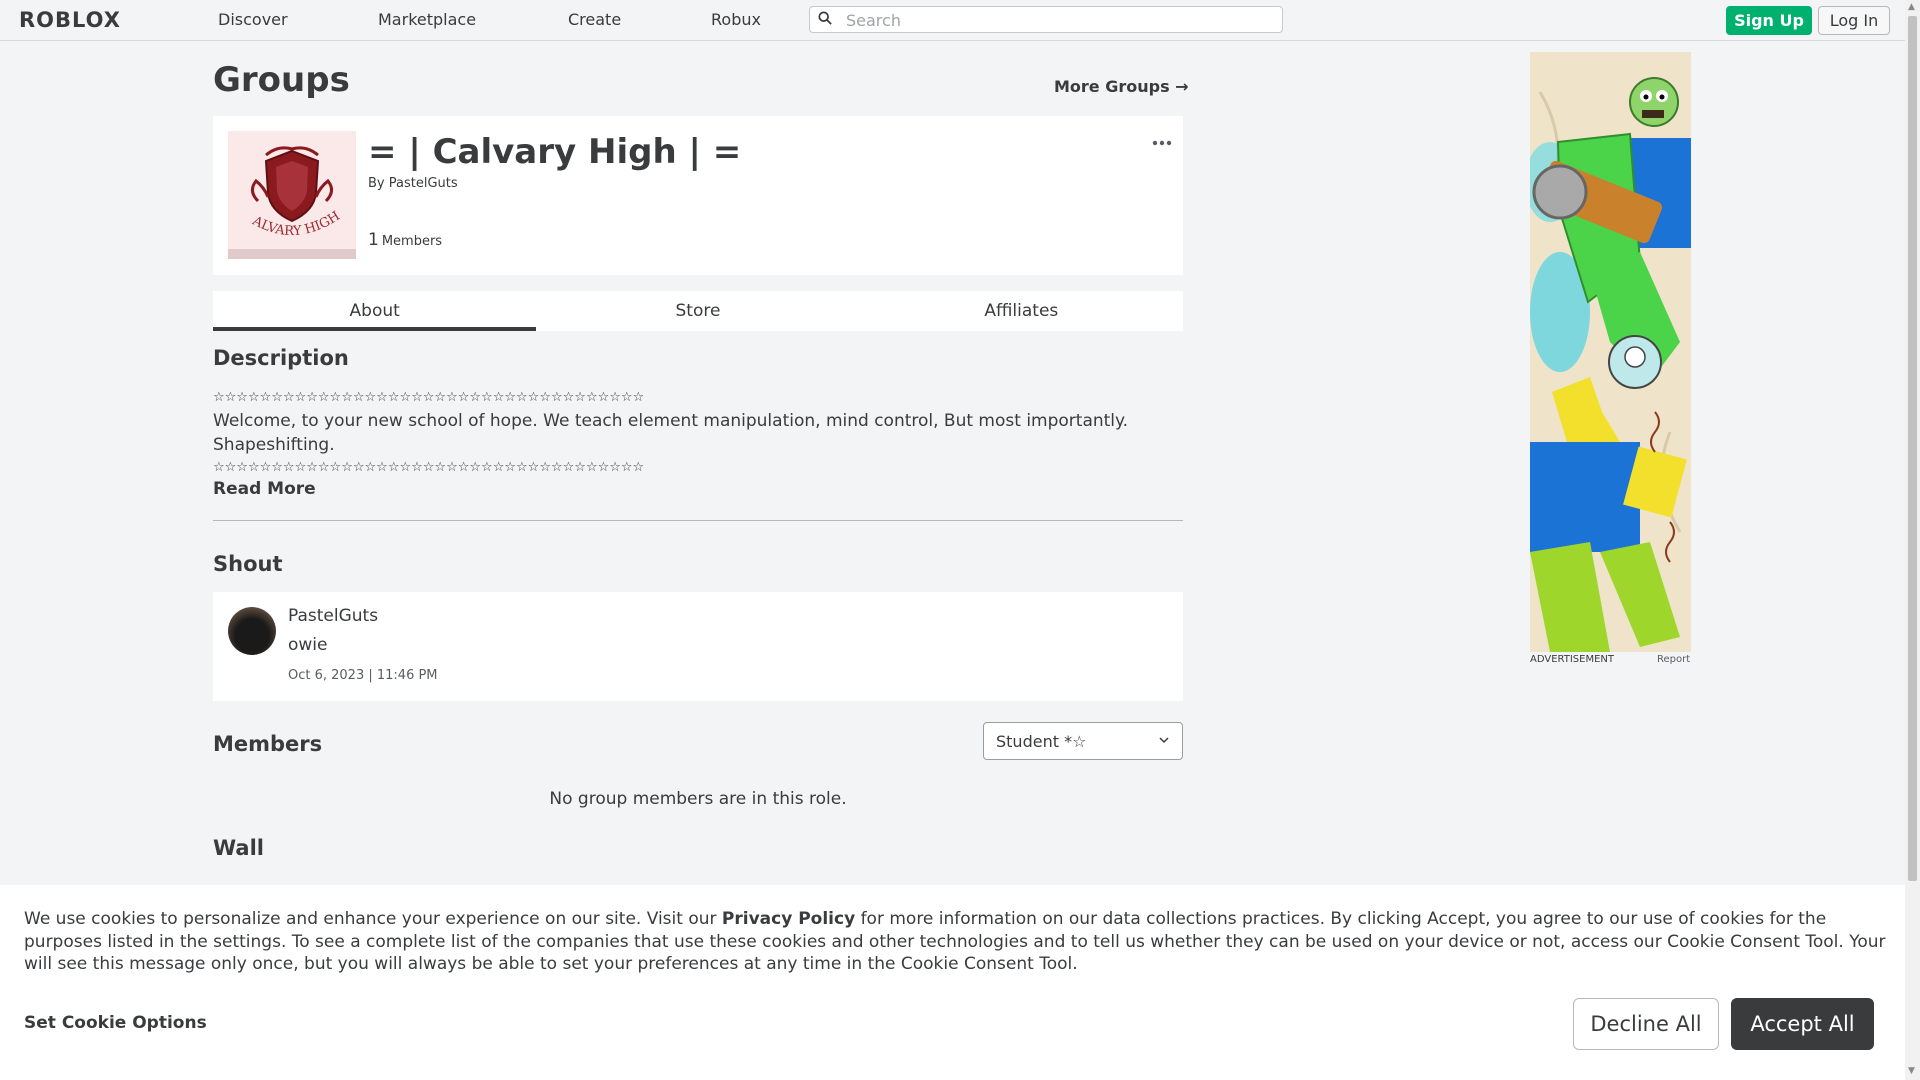 This screenshot has width=1920, height=1080. What do you see at coordinates (281, 358) in the screenshot?
I see `description-heading: Description` at bounding box center [281, 358].